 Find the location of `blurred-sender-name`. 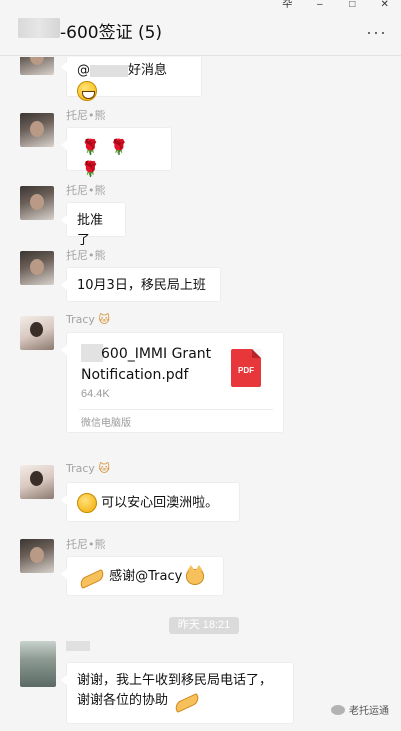

blurred-sender-name is located at coordinates (78, 646).